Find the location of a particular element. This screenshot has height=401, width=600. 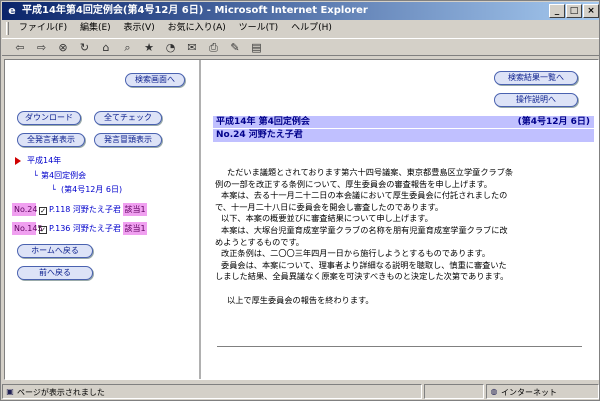

hit-page-link: P.136 河野たえ子君 is located at coordinates (85, 228).